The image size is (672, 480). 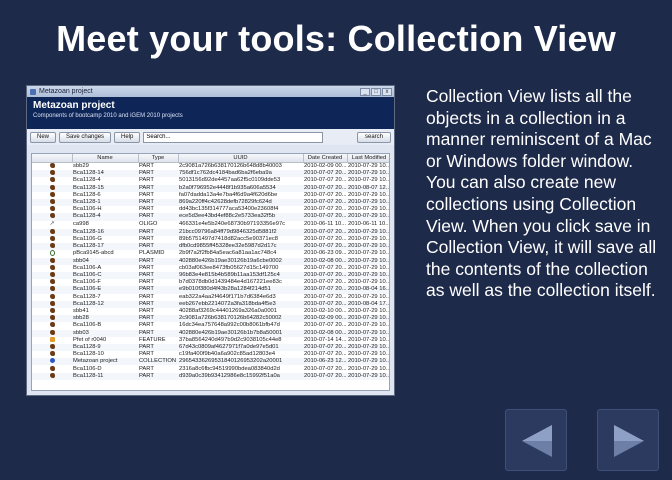 What do you see at coordinates (240, 347) in the screenshot?
I see `row-uuid: 67d43c0809af4627971f7a0de97e5d01` at bounding box center [240, 347].